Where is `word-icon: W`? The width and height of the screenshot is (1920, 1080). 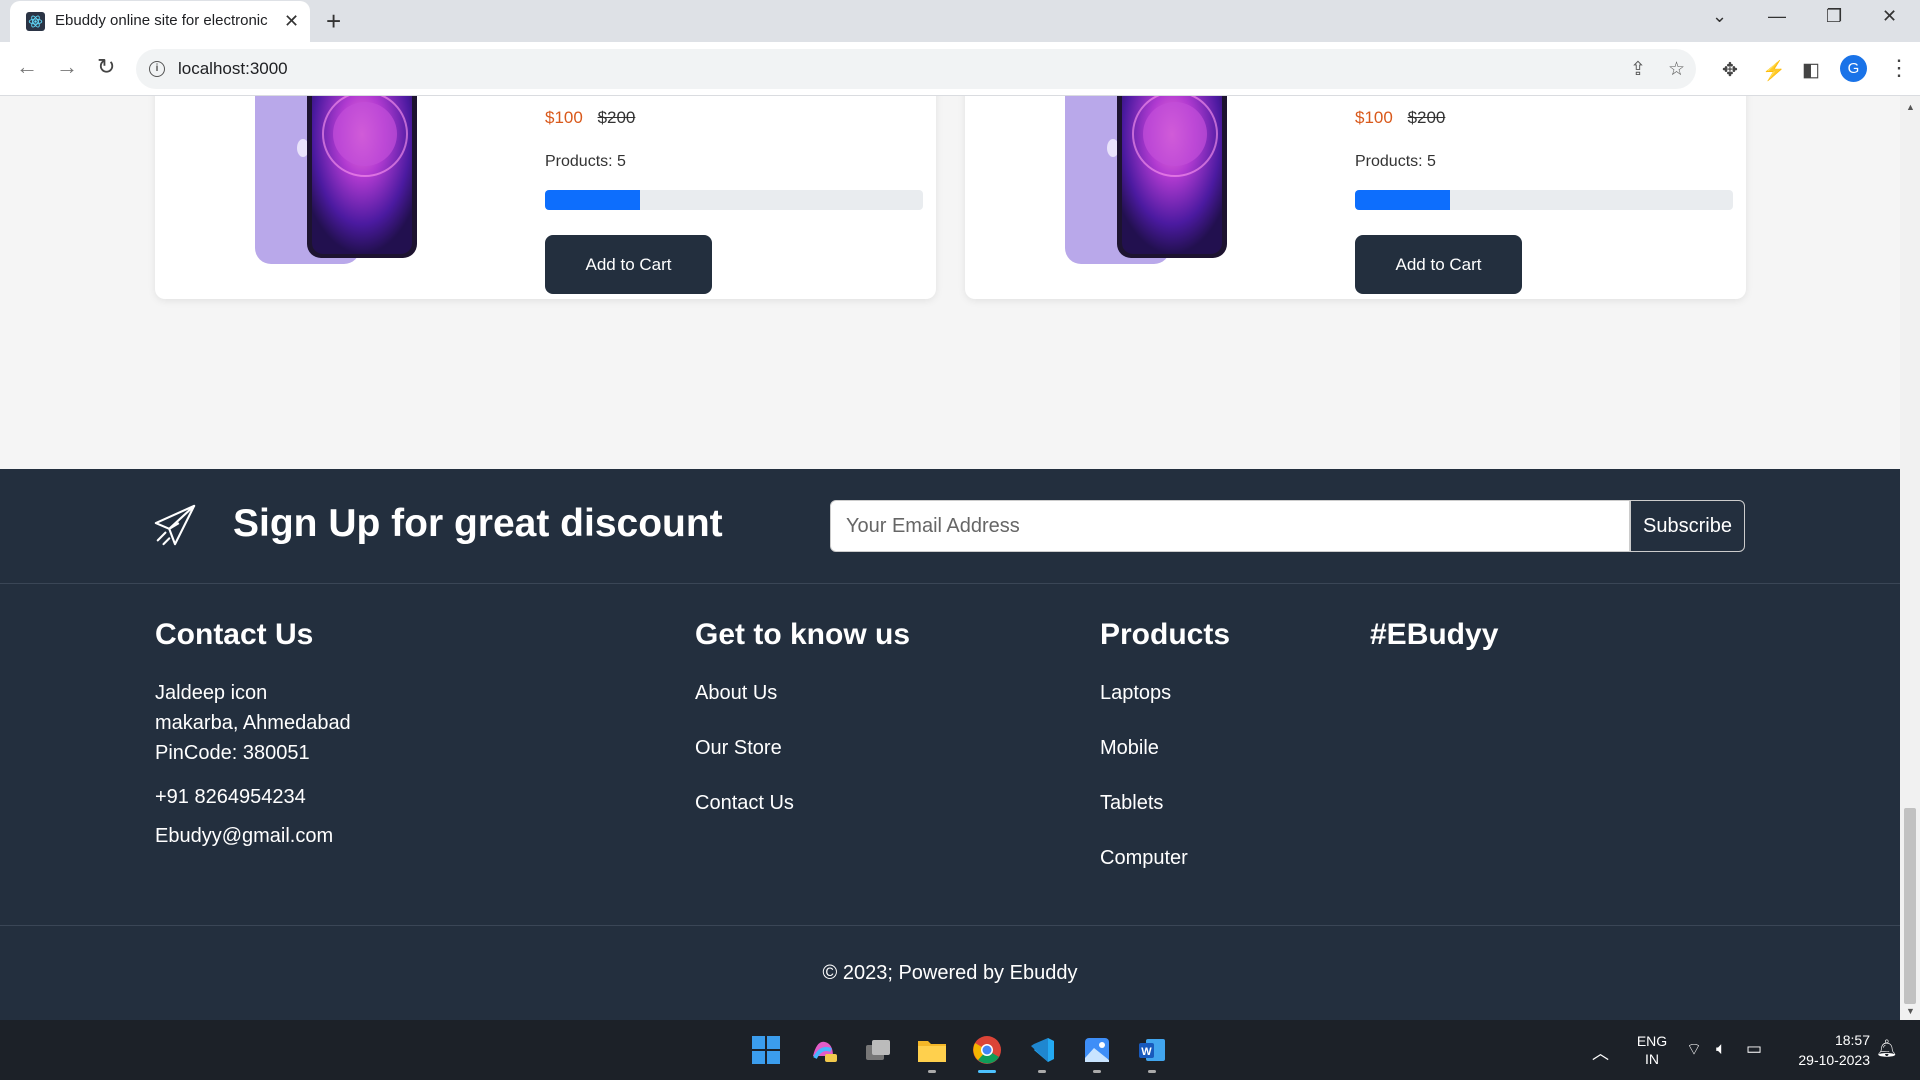
word-icon: W is located at coordinates (1152, 1050).